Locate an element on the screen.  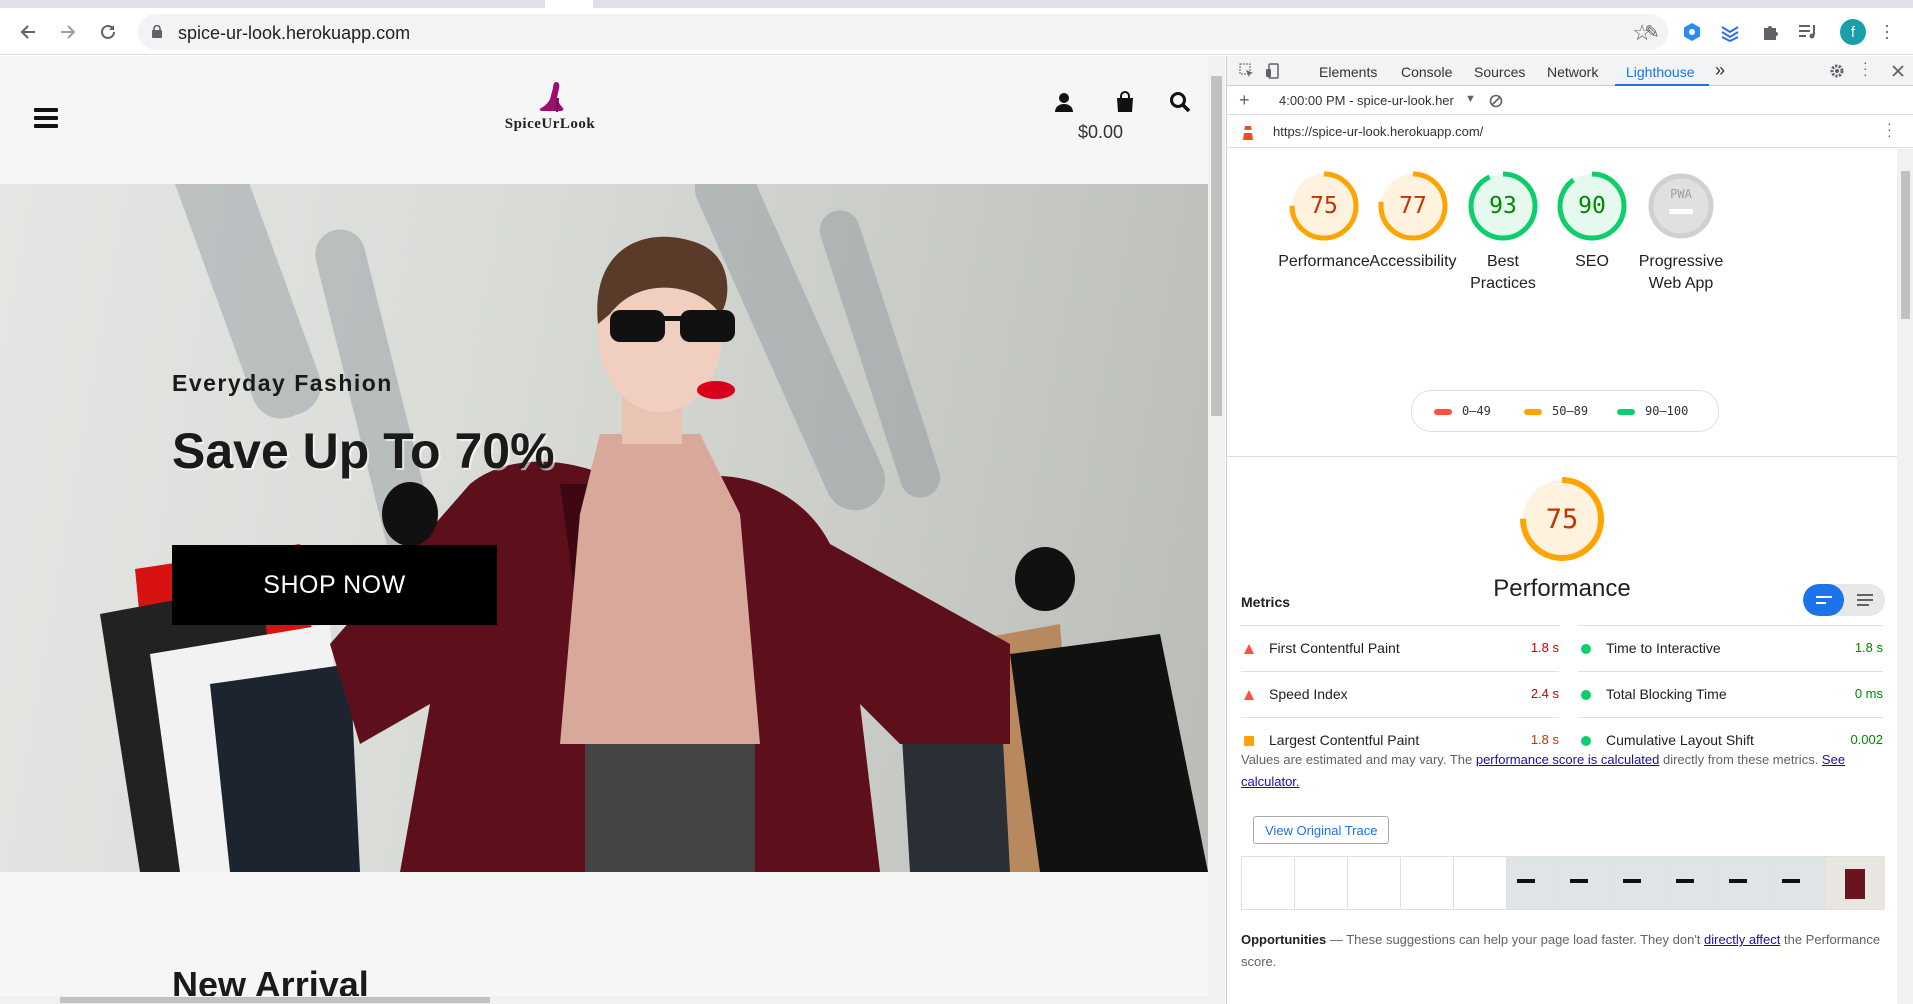
gauge-score: 90 is located at coordinates (1592, 206).